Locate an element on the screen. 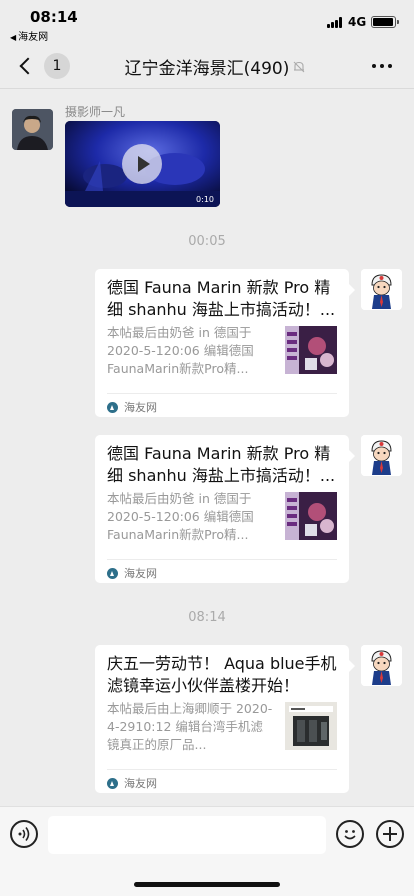  sender-name: 摄影师一凡 is located at coordinates (95, 112).